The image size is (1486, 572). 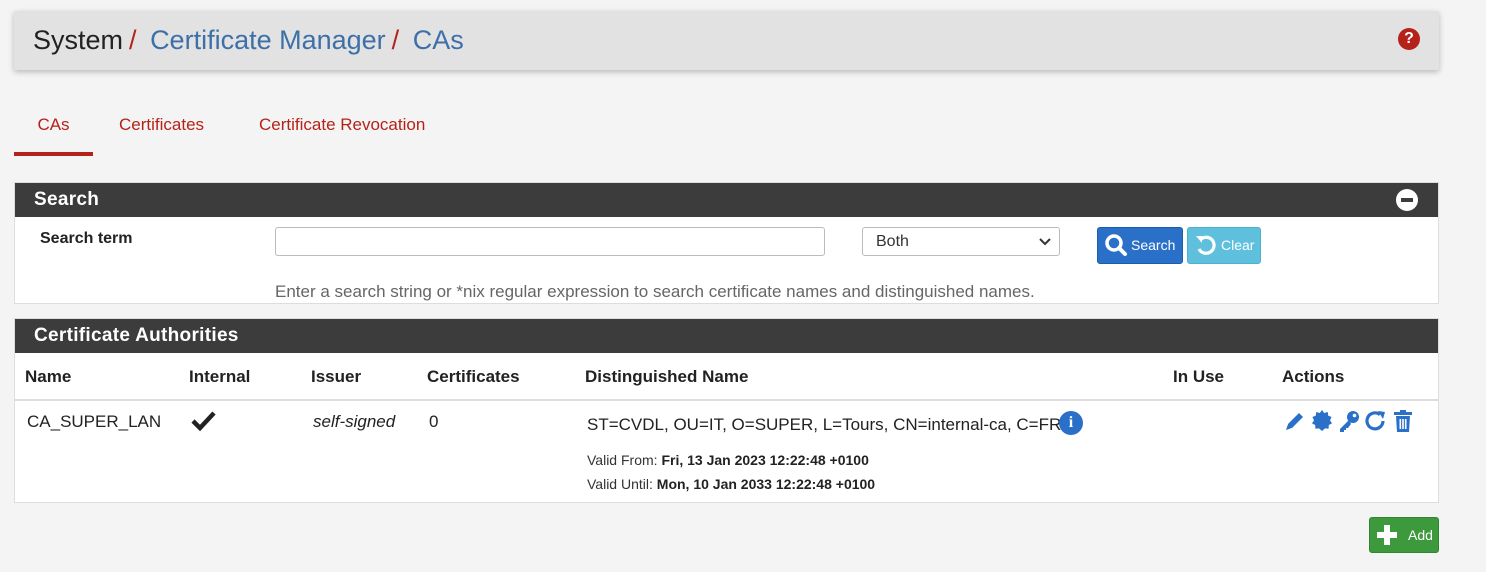 I want to click on breadcrumb-certificate-manager: Certificate Manager, so click(x=268, y=40).